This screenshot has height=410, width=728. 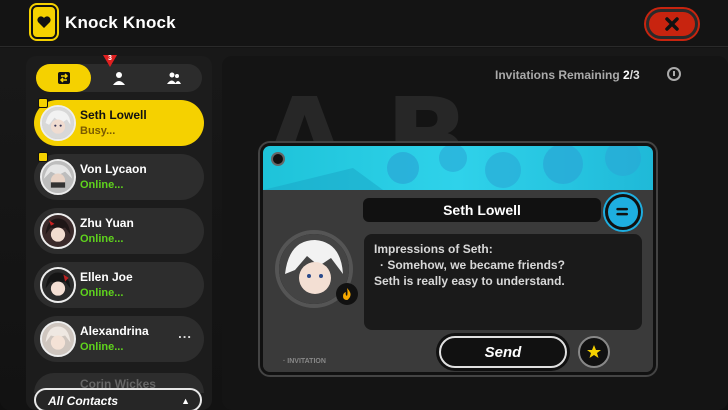 I want to click on contact-tabs, so click(x=119, y=78).